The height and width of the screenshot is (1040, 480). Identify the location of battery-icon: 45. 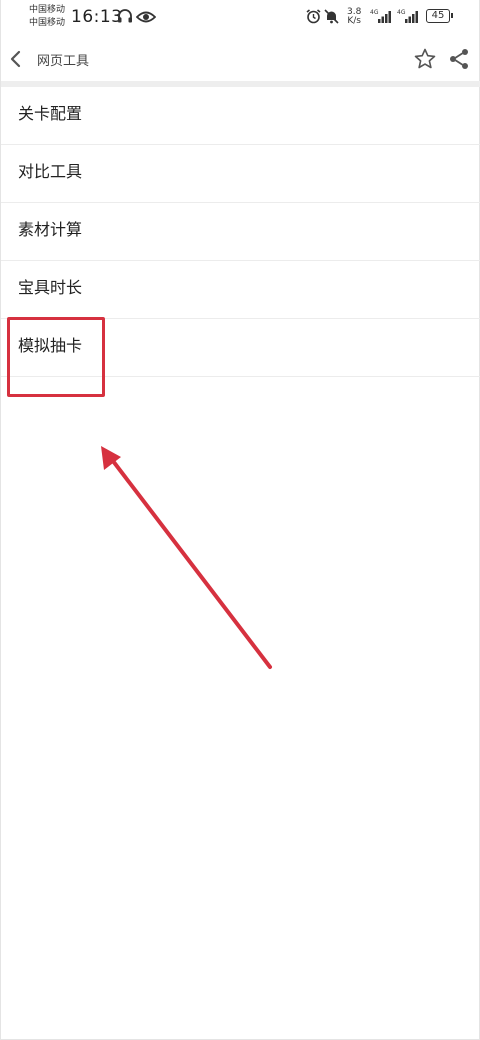
(439, 16).